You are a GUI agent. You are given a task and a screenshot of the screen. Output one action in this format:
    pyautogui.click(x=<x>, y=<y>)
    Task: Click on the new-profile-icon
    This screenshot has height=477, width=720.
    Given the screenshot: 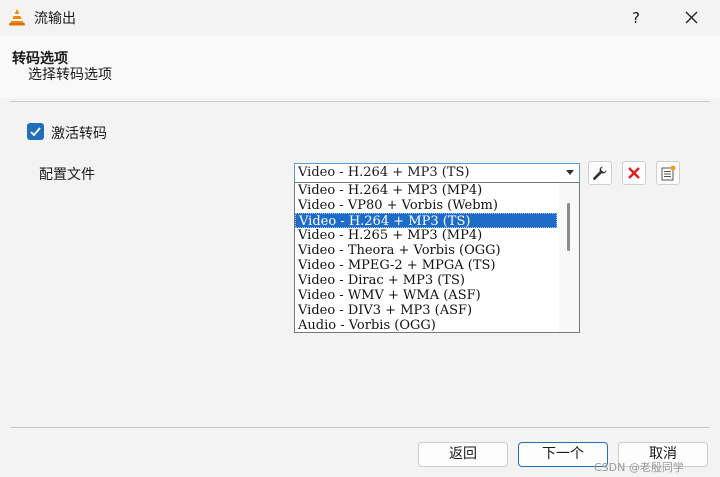 What is the action you would take?
    pyautogui.click(x=668, y=173)
    